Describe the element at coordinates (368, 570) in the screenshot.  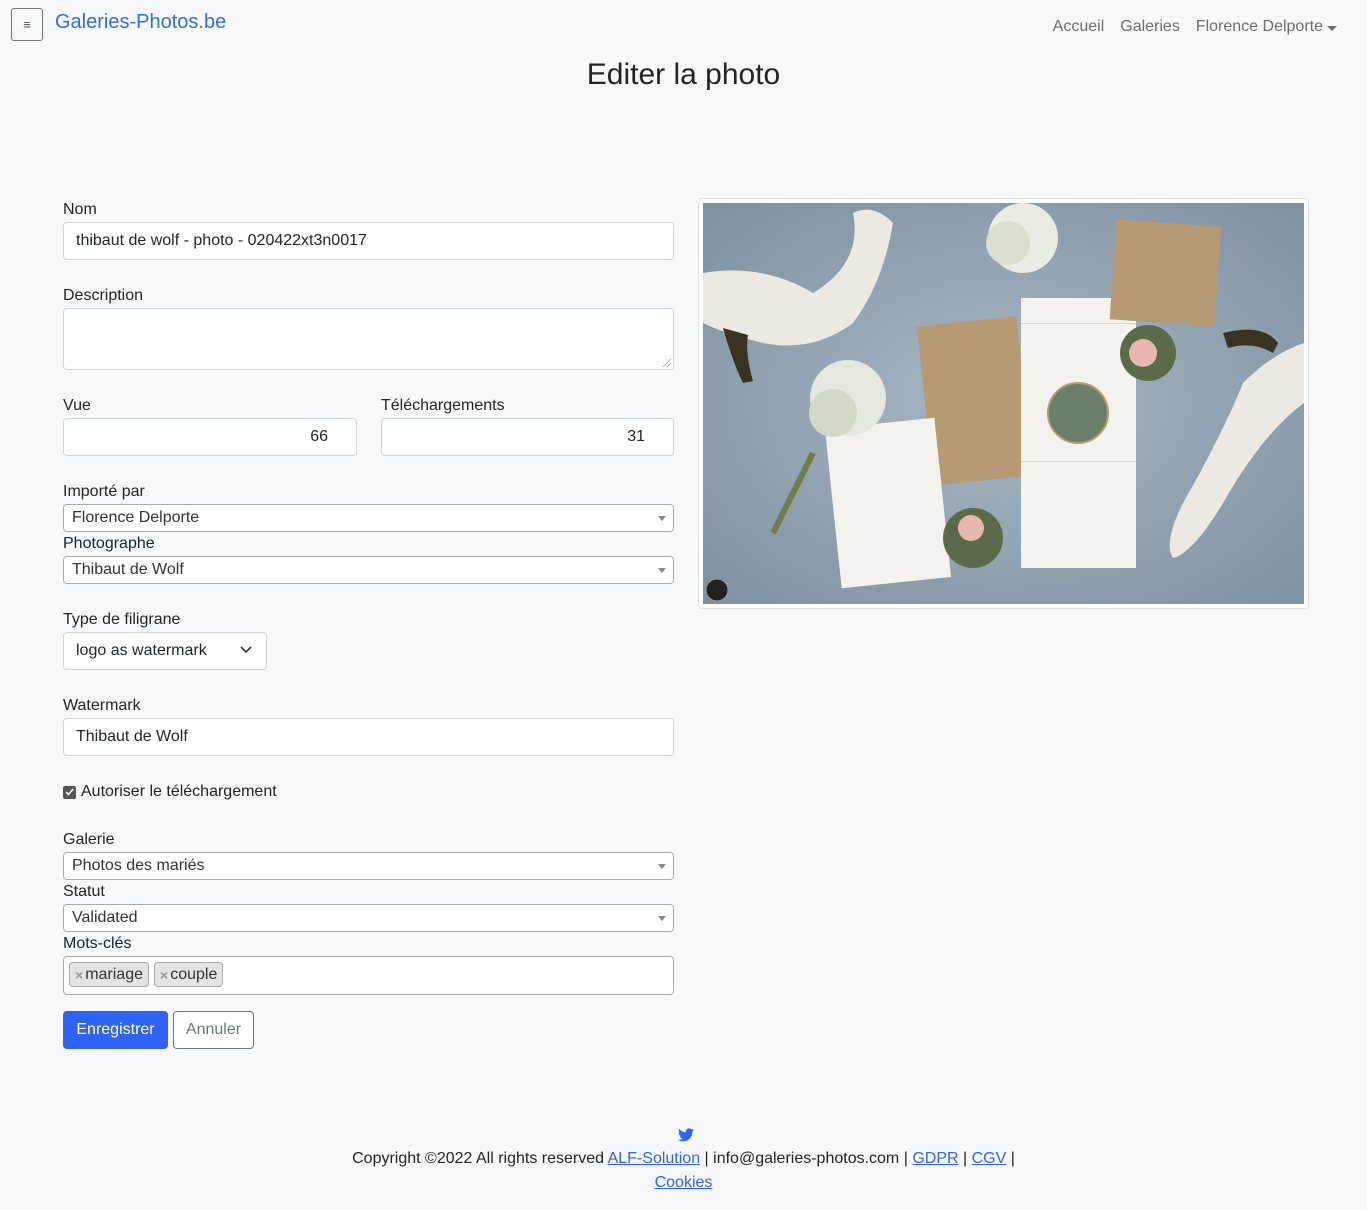
I see `photographe-select: Thibaut de Wolf` at that location.